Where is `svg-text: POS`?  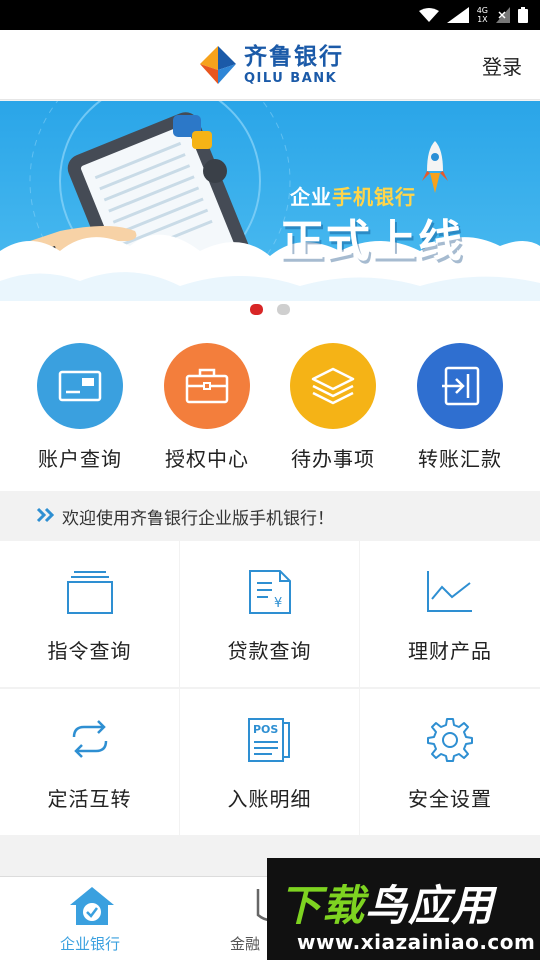
svg-text: POS is located at coordinates (265, 729).